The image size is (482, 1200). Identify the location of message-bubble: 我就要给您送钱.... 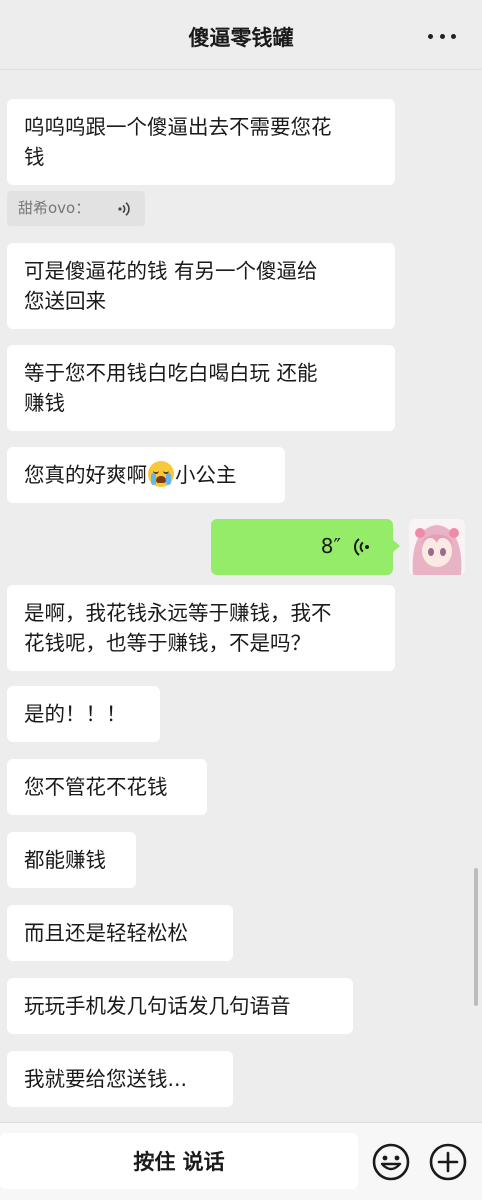
(120, 1079).